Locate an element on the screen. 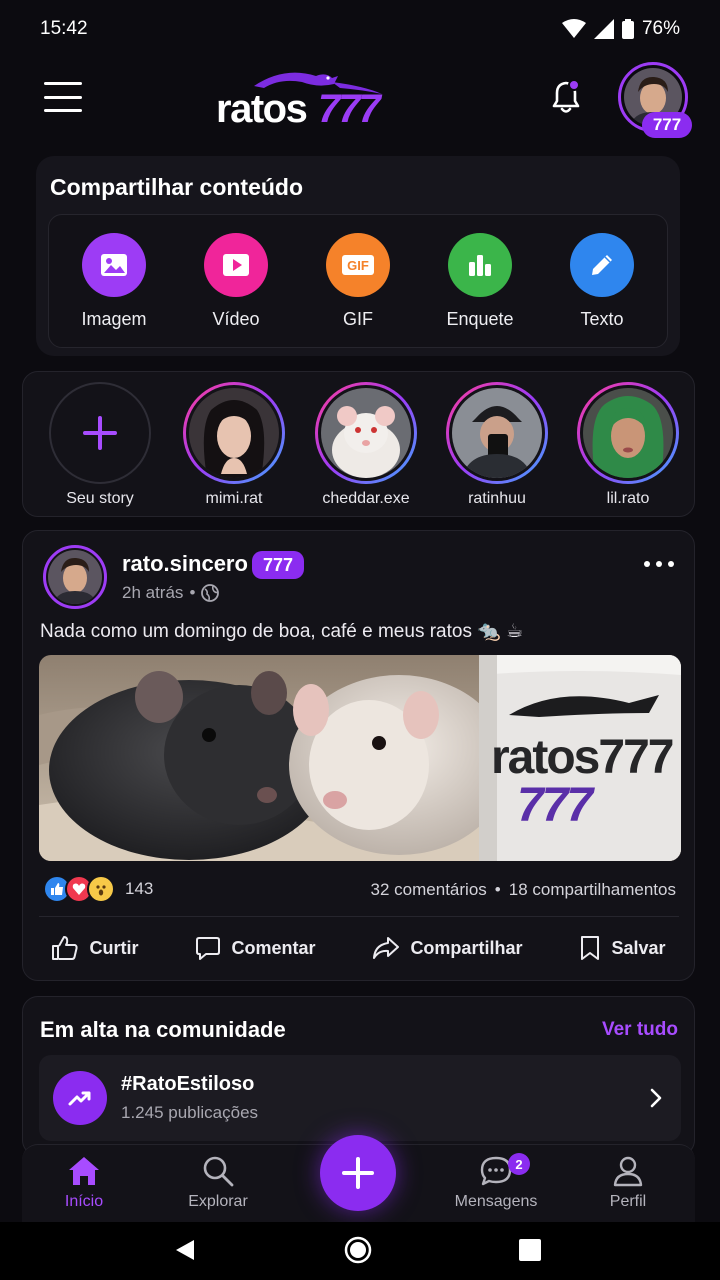  nav-profile: Perfil is located at coordinates (628, 1183).